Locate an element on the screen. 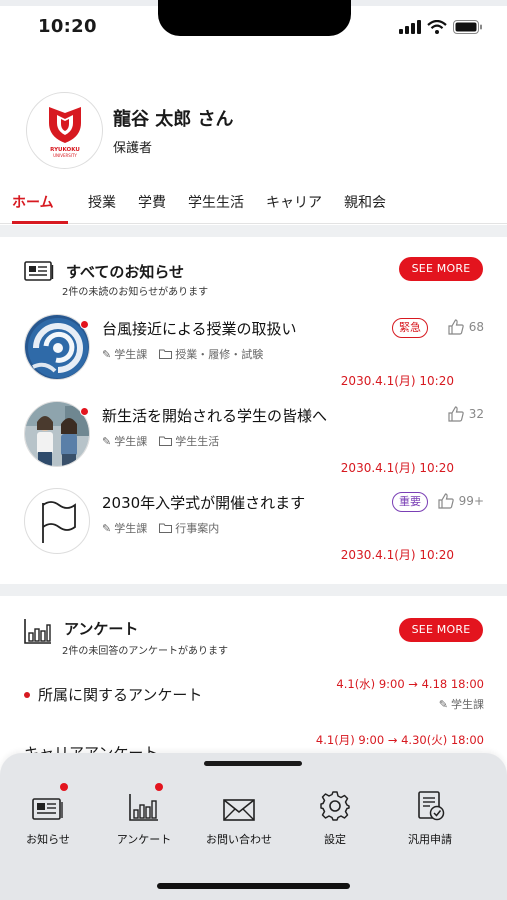  flag-icon is located at coordinates (59, 522).